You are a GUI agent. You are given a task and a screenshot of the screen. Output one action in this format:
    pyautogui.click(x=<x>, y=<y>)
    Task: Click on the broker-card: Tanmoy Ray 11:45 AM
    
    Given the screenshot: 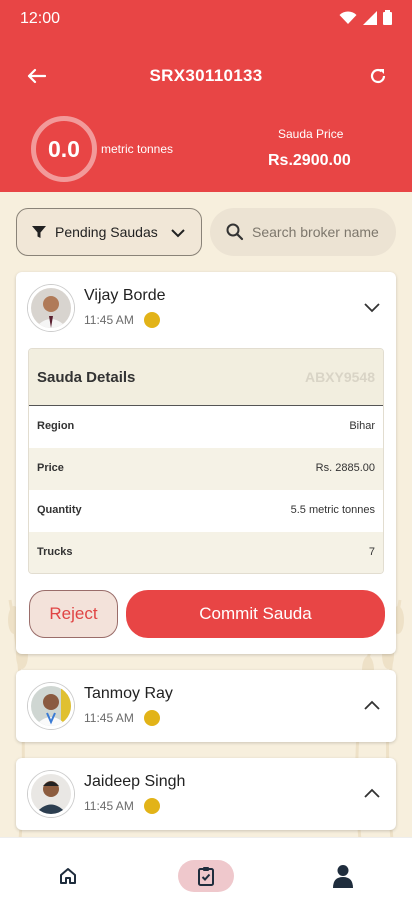 What is the action you would take?
    pyautogui.click(x=206, y=706)
    